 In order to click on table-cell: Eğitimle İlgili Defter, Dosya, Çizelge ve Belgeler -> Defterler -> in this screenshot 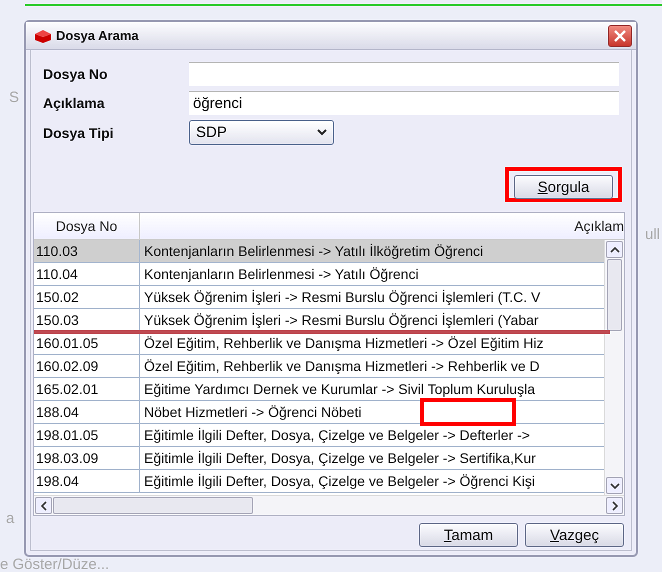, I will do `click(337, 435)`.